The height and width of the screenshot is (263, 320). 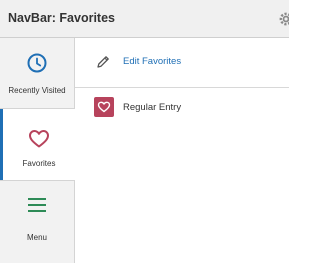 I want to click on sidebar-item-menu: Menu, so click(x=37, y=221).